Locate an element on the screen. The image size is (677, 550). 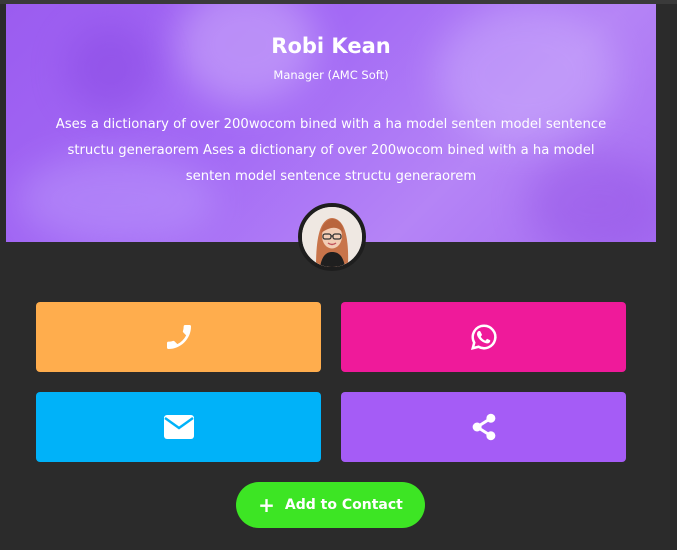
phone-icon is located at coordinates (178, 337).